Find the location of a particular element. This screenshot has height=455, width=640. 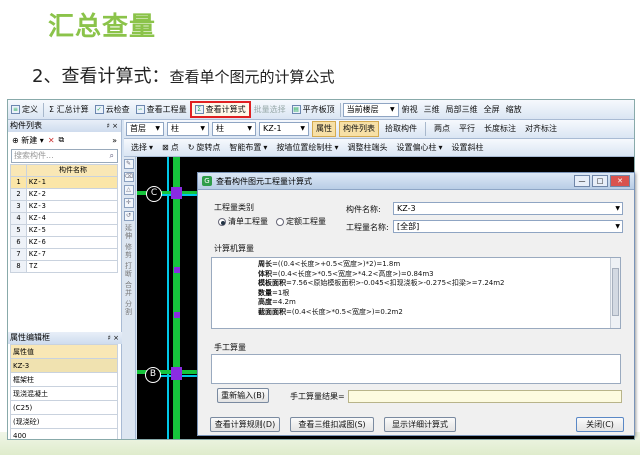

smart-layout-button: 智能布置 ▾ is located at coordinates (248, 148).